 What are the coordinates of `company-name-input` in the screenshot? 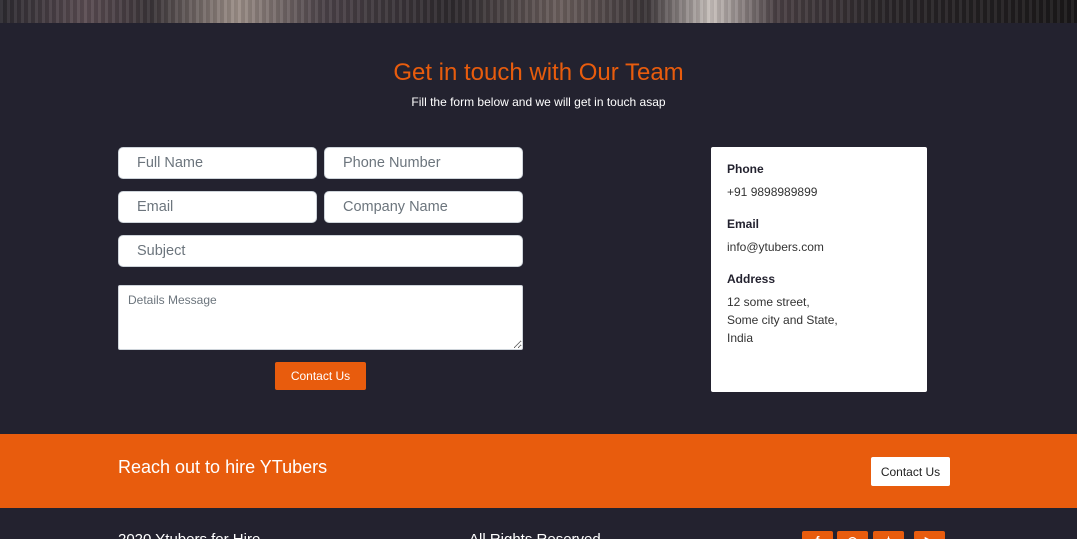 It's located at (423, 207).